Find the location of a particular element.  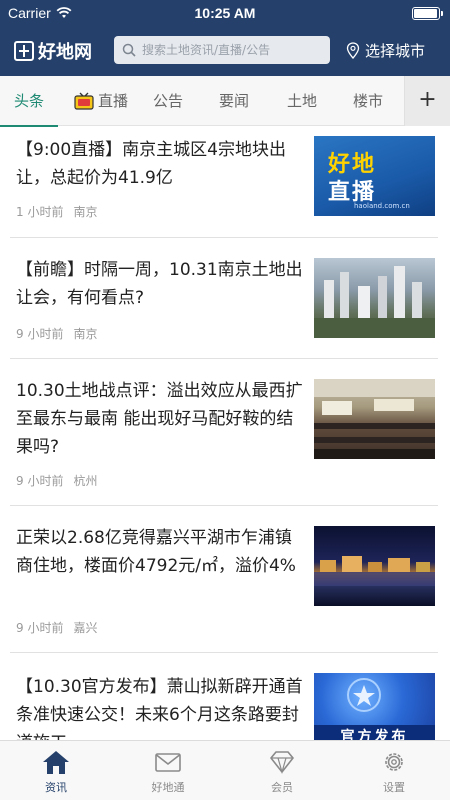

article-meta: 9 小时前 南京 is located at coordinates (56, 333).